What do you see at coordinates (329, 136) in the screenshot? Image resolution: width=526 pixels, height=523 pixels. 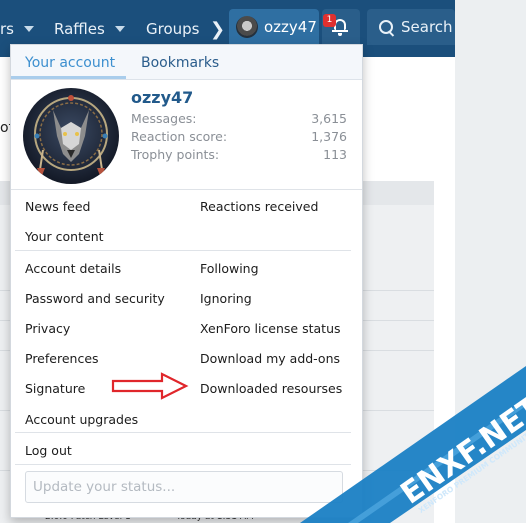 I see `stat-value-reaction-score: 1,376` at bounding box center [329, 136].